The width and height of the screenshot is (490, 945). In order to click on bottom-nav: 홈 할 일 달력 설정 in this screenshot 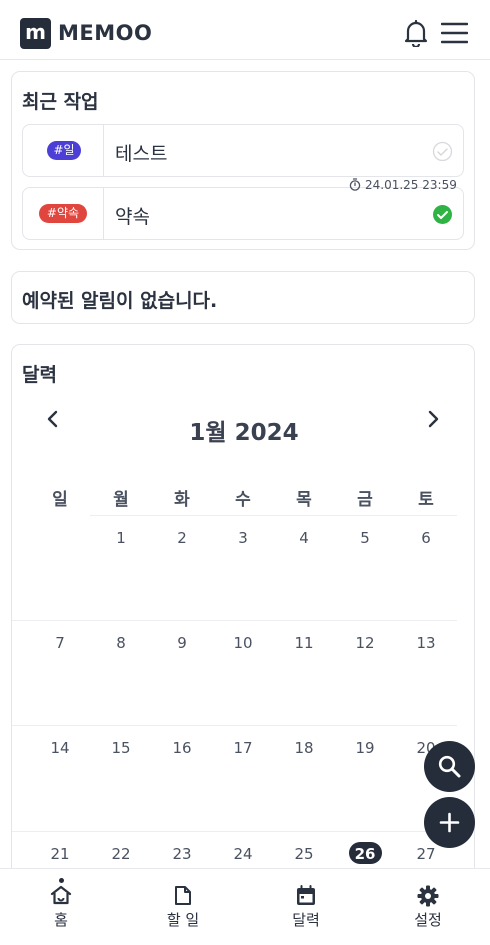, I will do `click(245, 906)`.